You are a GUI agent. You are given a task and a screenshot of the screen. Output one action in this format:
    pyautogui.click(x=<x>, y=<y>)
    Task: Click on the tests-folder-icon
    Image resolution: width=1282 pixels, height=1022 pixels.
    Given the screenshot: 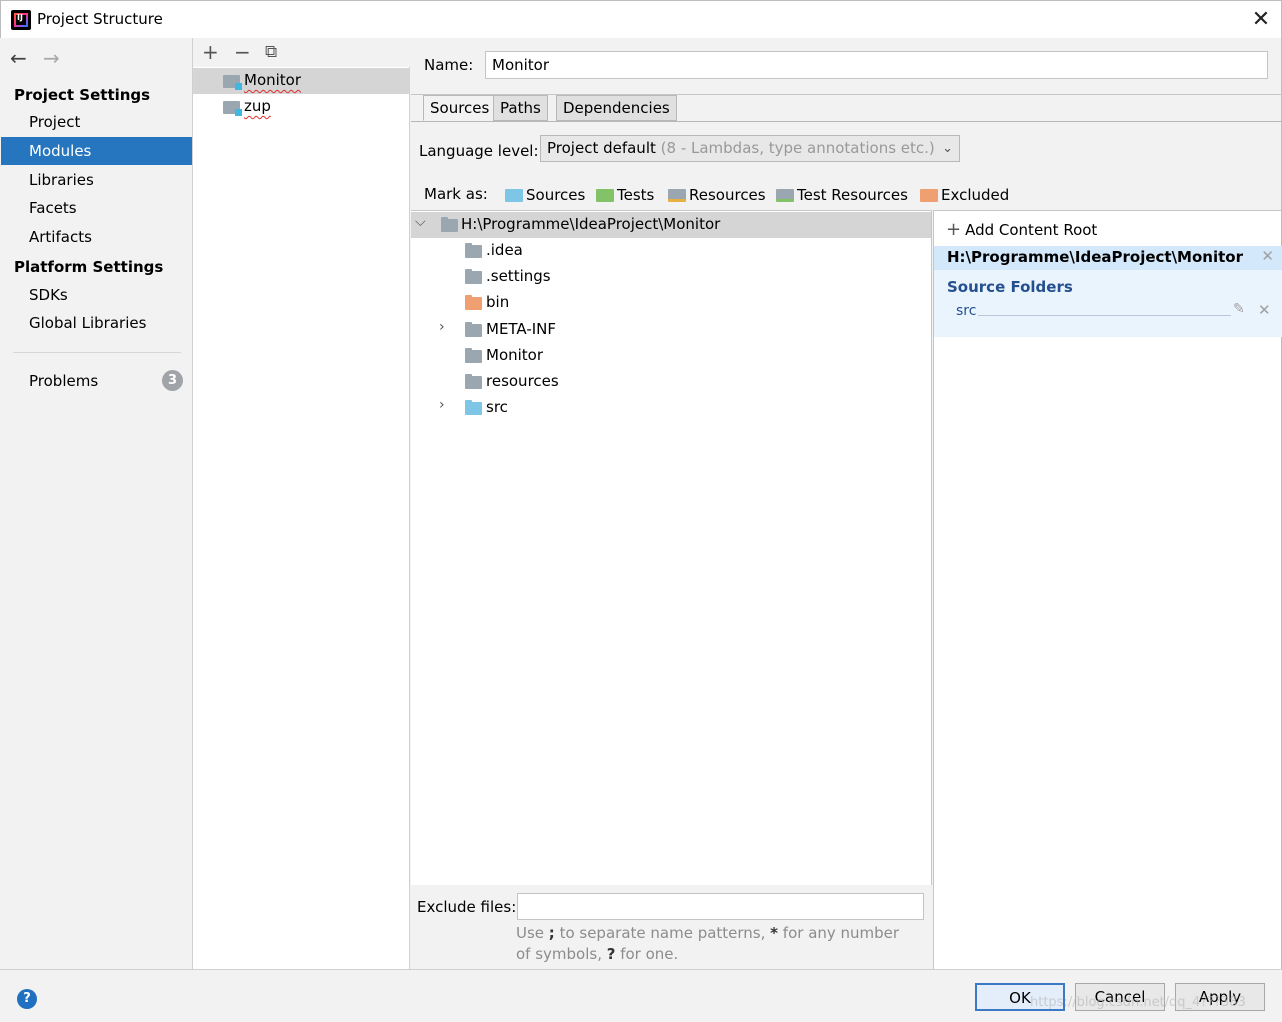 What is the action you would take?
    pyautogui.click(x=605, y=195)
    